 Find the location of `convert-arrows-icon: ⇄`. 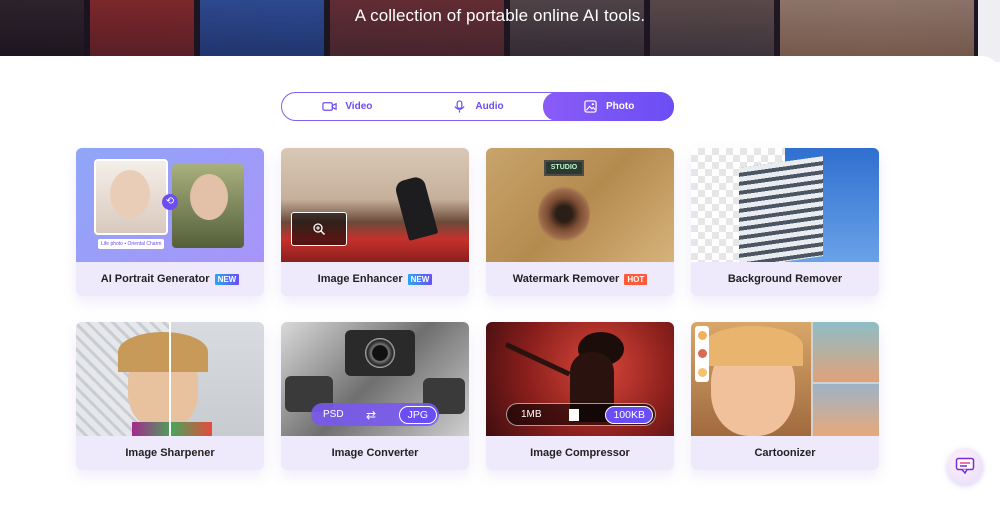

convert-arrows-icon: ⇄ is located at coordinates (371, 414).